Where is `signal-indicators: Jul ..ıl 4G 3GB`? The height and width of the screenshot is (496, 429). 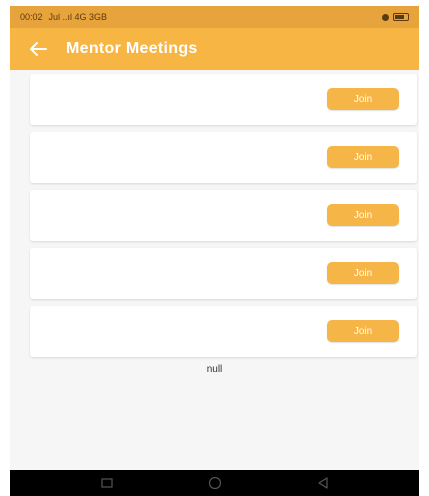 signal-indicators: Jul ..ıl 4G 3GB is located at coordinates (78, 17).